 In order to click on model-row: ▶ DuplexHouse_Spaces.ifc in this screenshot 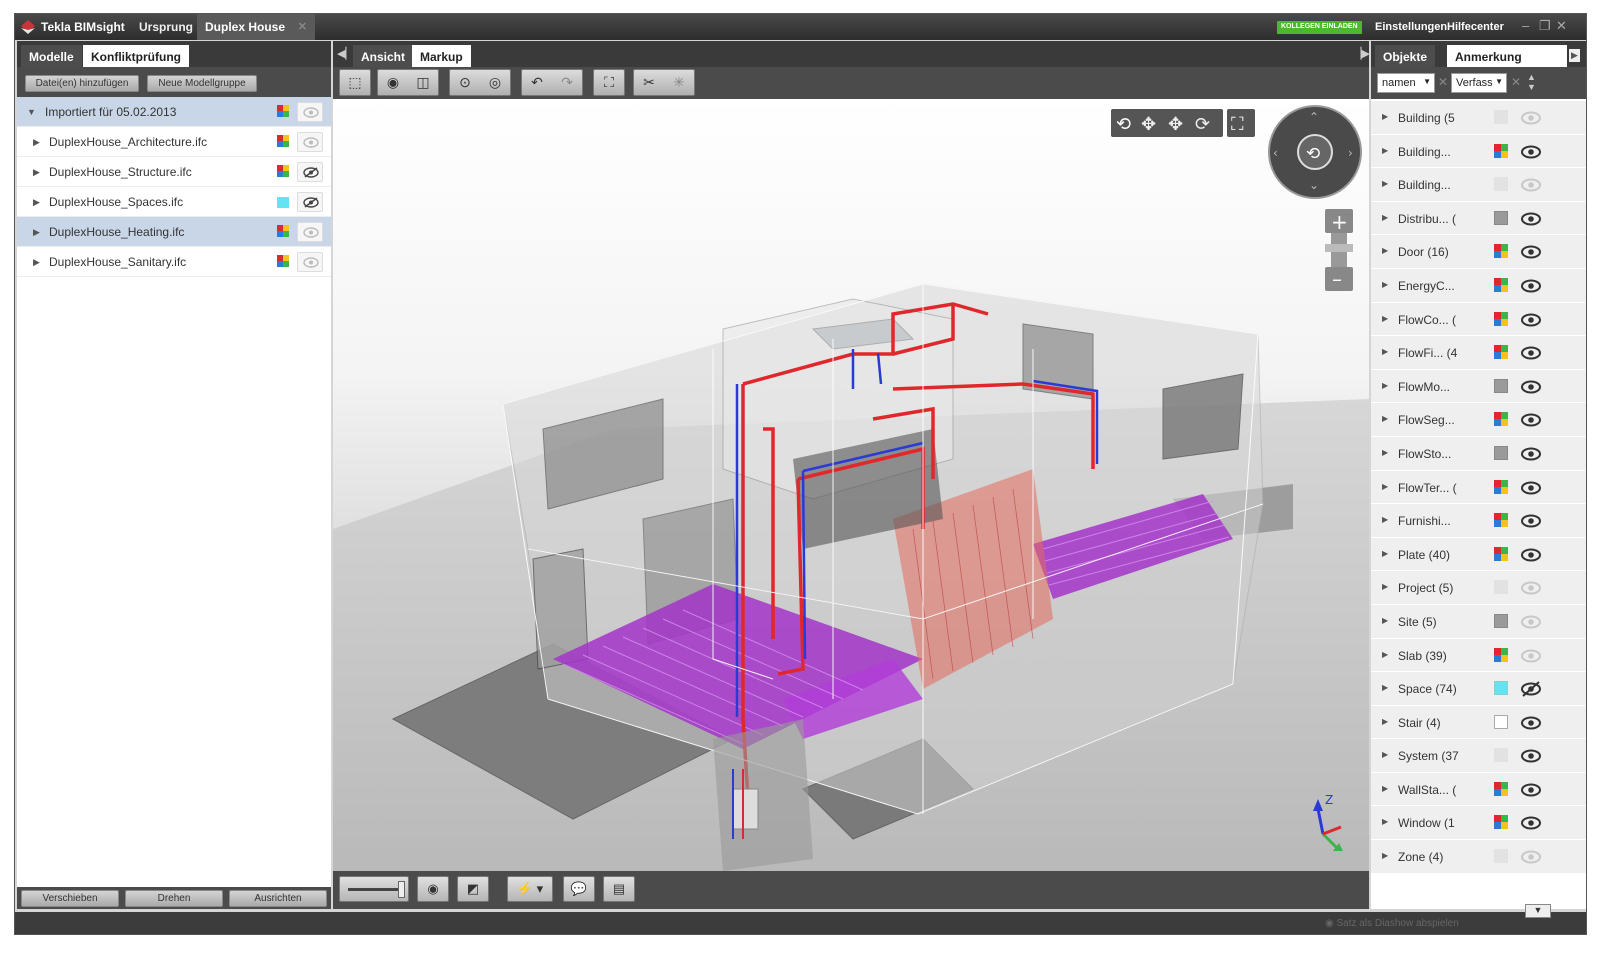, I will do `click(174, 202)`.